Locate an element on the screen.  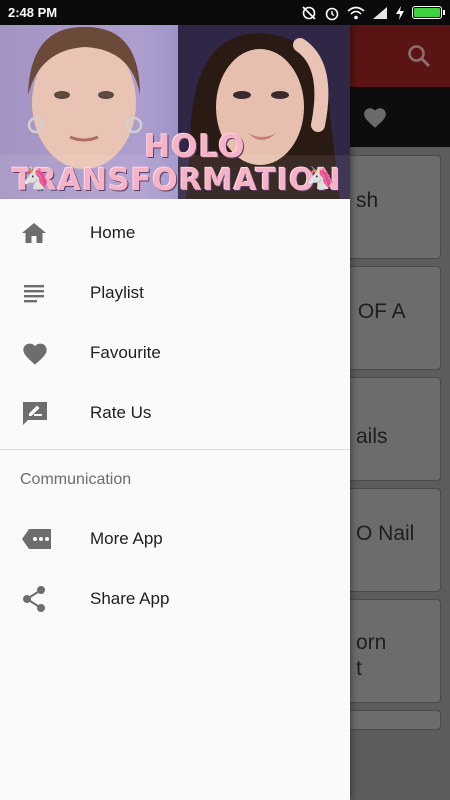
share-icon is located at coordinates (45, 599).